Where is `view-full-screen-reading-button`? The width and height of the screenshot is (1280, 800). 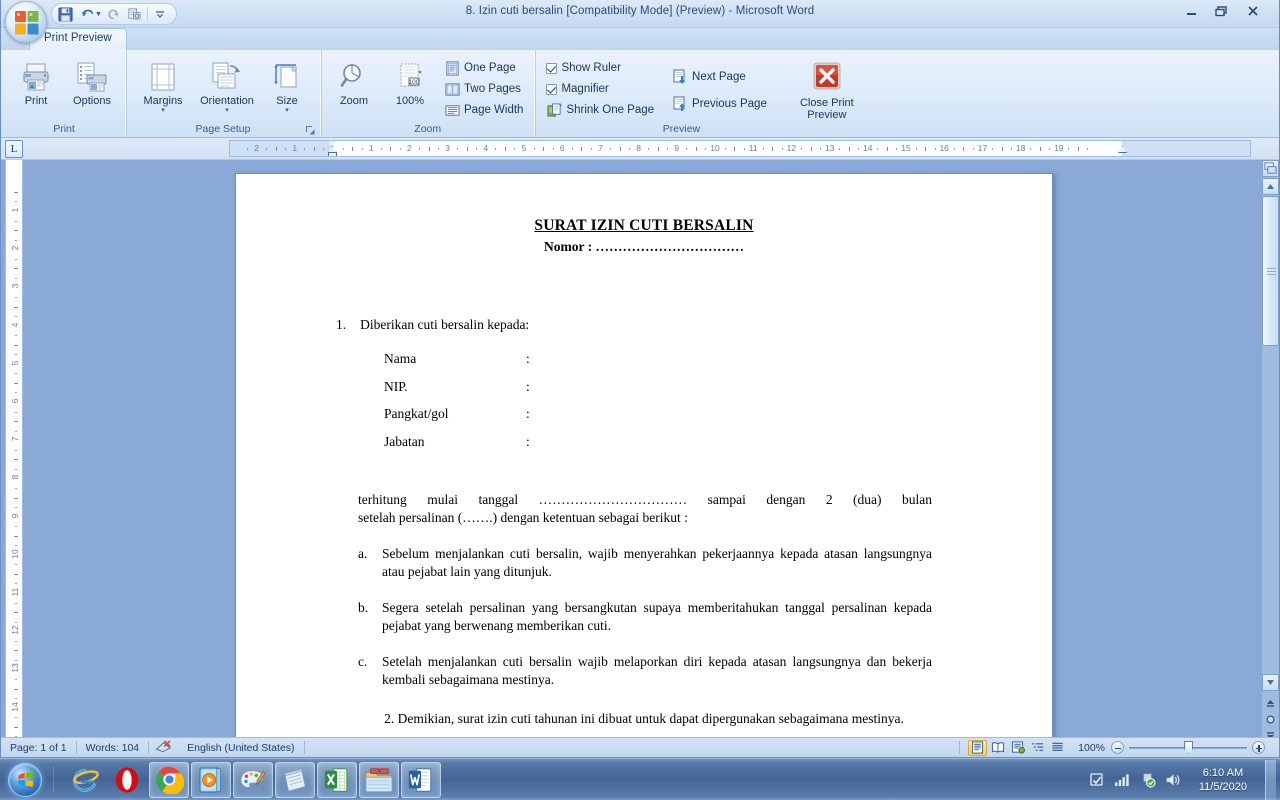 view-full-screen-reading-button is located at coordinates (997, 748).